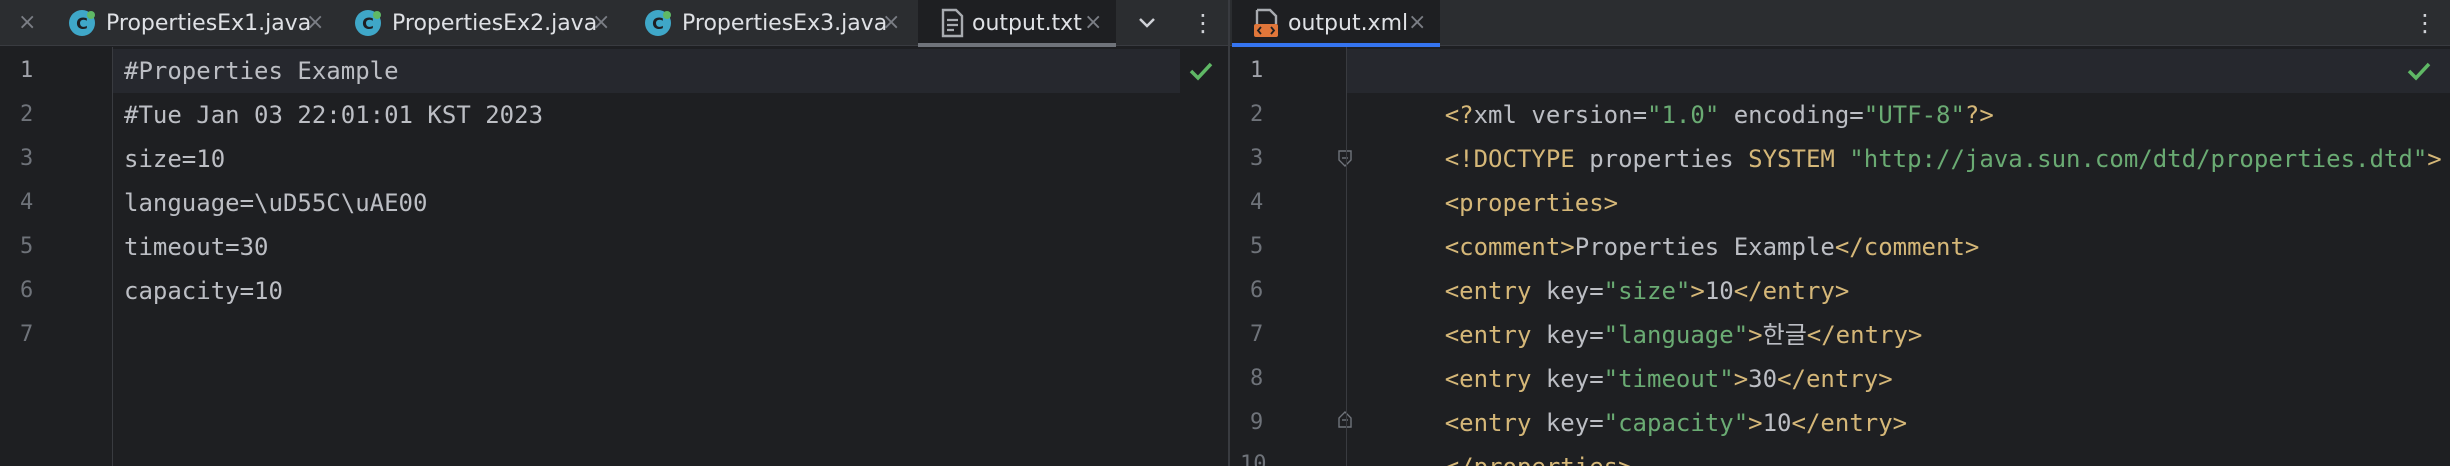 The image size is (2450, 466). I want to click on doctype-close: >, so click(2434, 159).